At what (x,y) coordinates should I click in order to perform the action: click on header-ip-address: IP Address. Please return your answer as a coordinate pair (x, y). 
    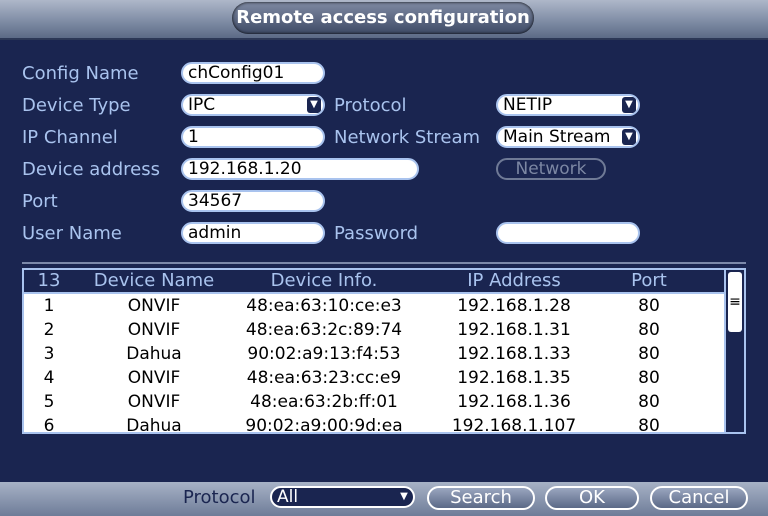
    Looking at the image, I should click on (514, 281).